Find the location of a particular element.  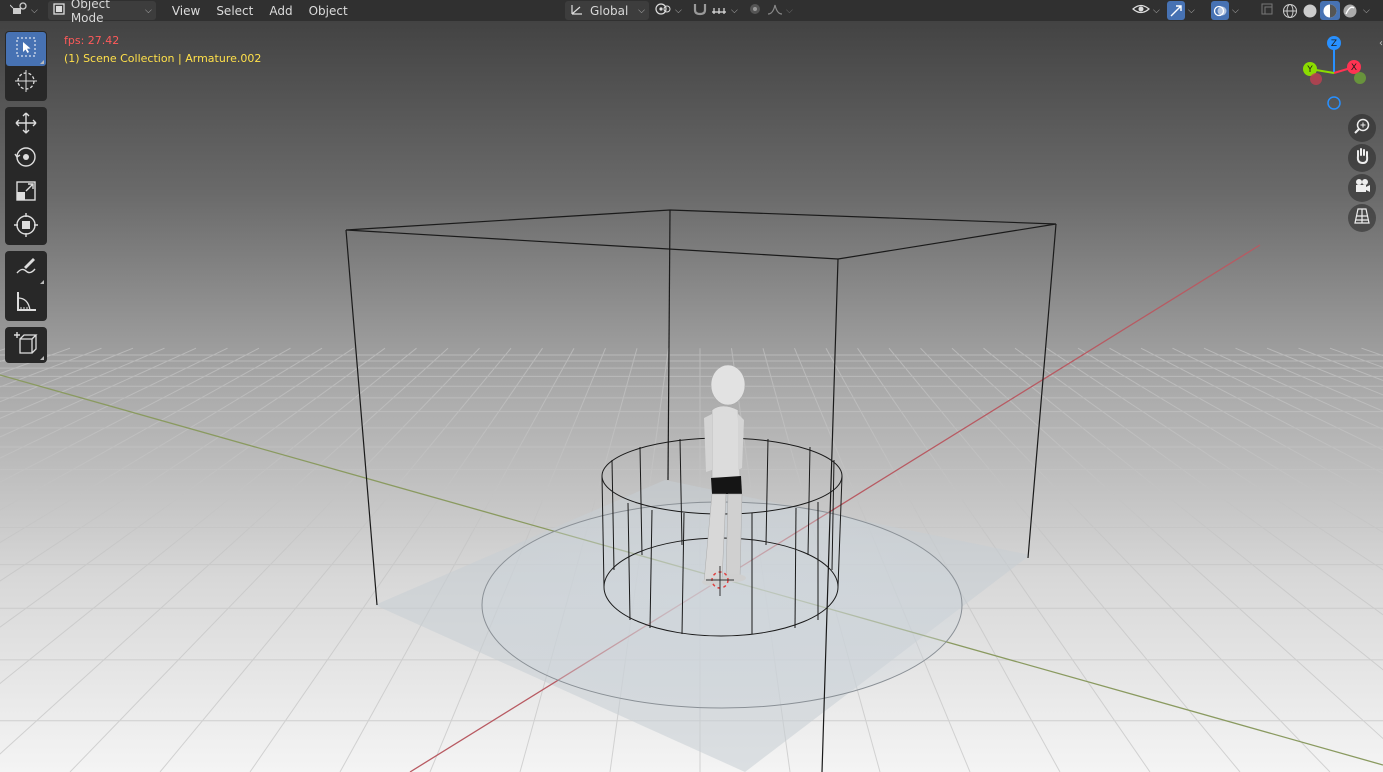

cursor-icon is located at coordinates (26, 83).